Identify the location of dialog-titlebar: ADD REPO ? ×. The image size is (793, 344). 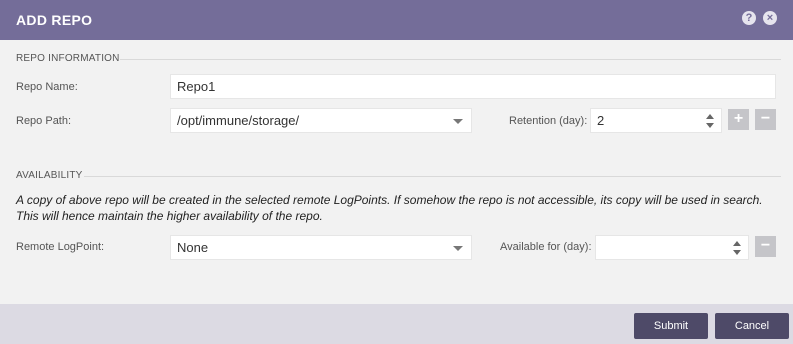
(396, 20).